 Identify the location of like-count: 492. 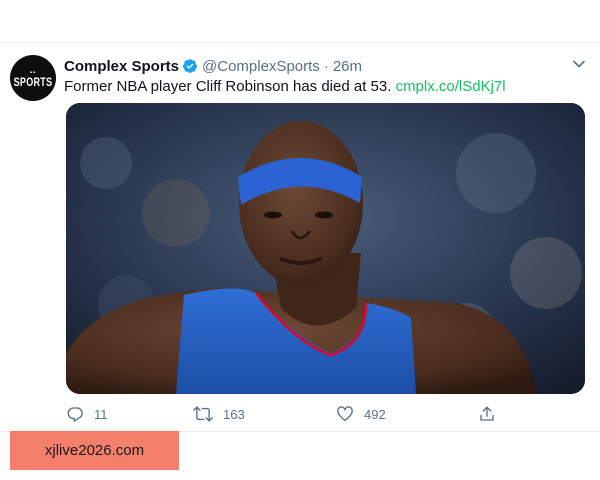
(375, 414).